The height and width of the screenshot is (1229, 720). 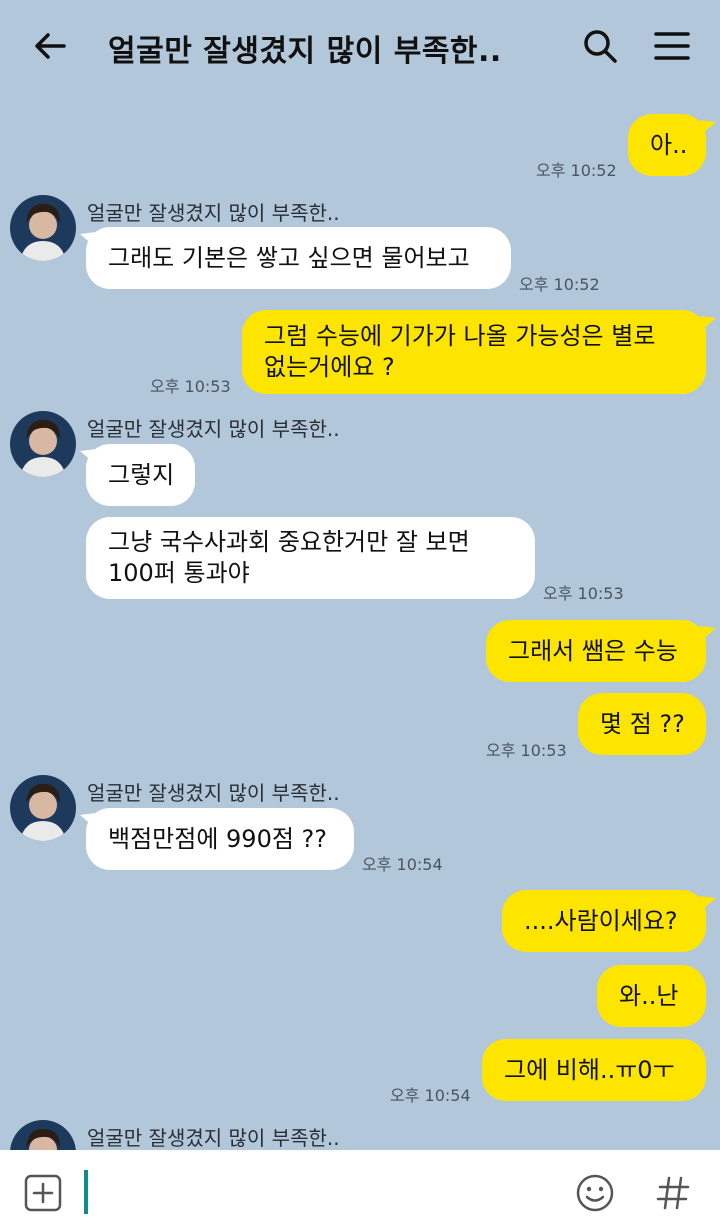 I want to click on hashtag-button, so click(x=673, y=1193).